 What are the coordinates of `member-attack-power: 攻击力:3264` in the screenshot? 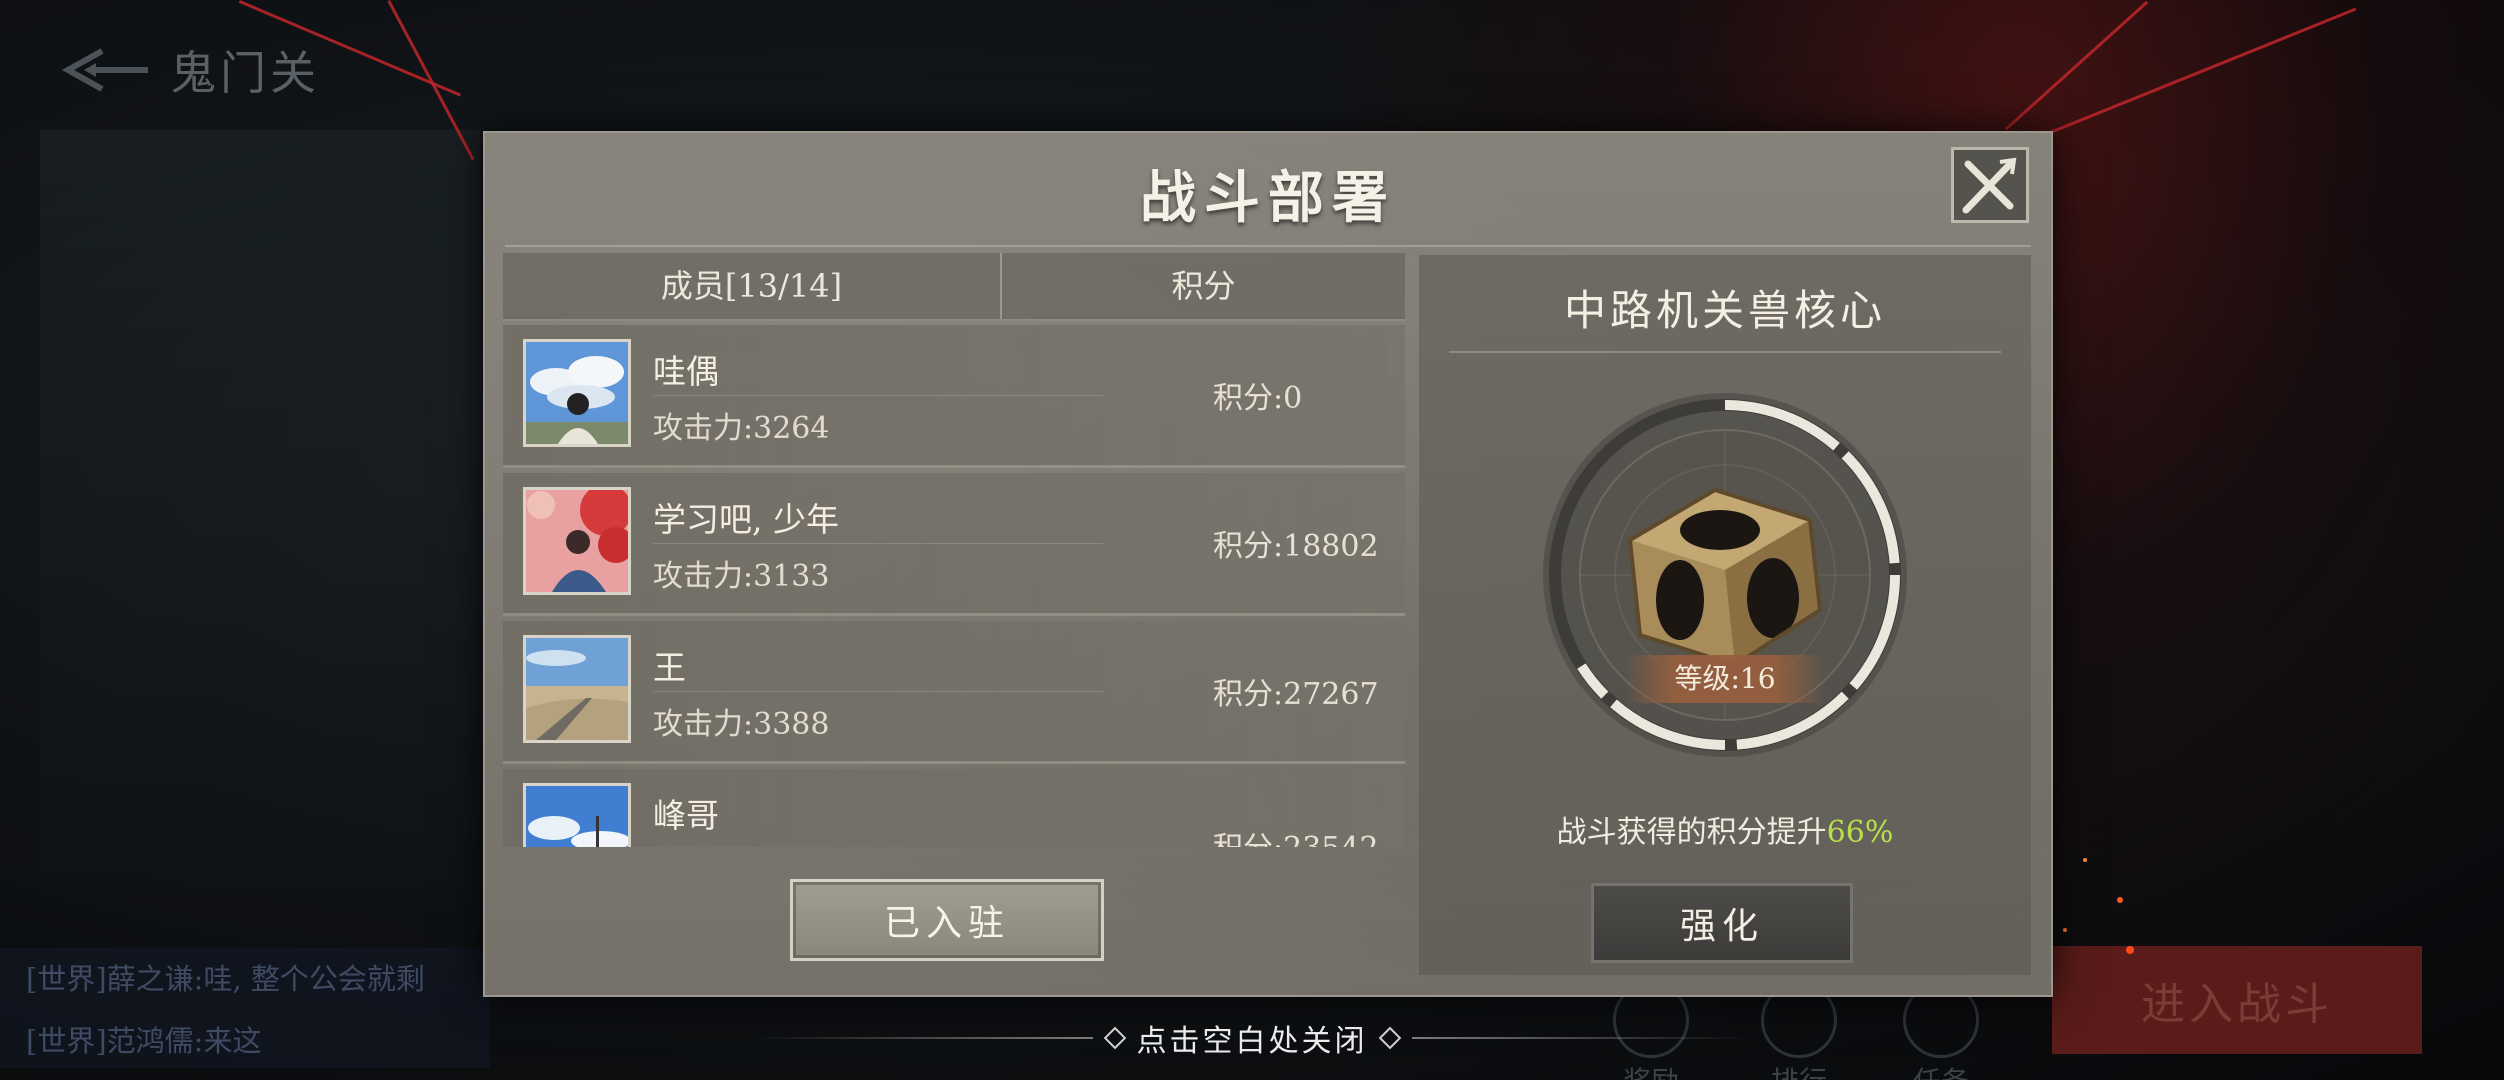 It's located at (741, 428).